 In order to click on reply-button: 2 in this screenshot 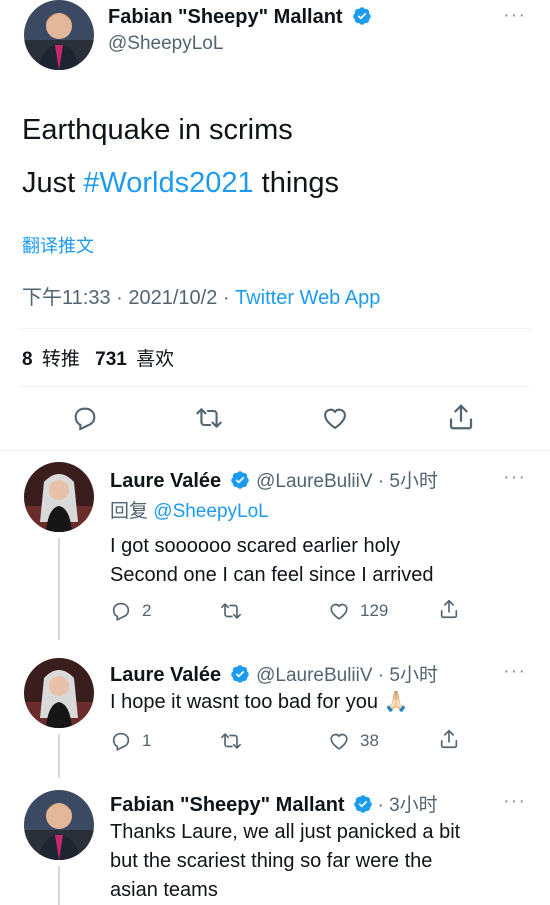, I will do `click(130, 611)`.